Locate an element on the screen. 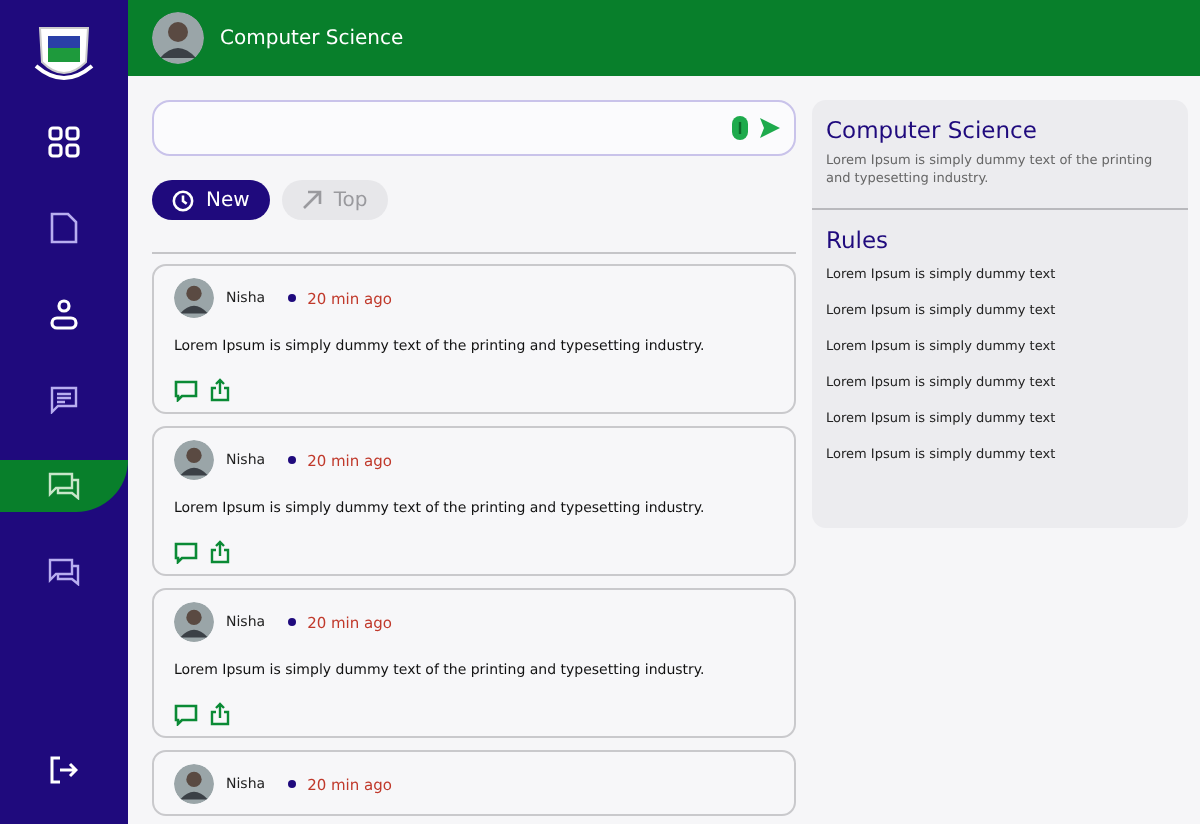  nav-item is located at coordinates (64, 485).